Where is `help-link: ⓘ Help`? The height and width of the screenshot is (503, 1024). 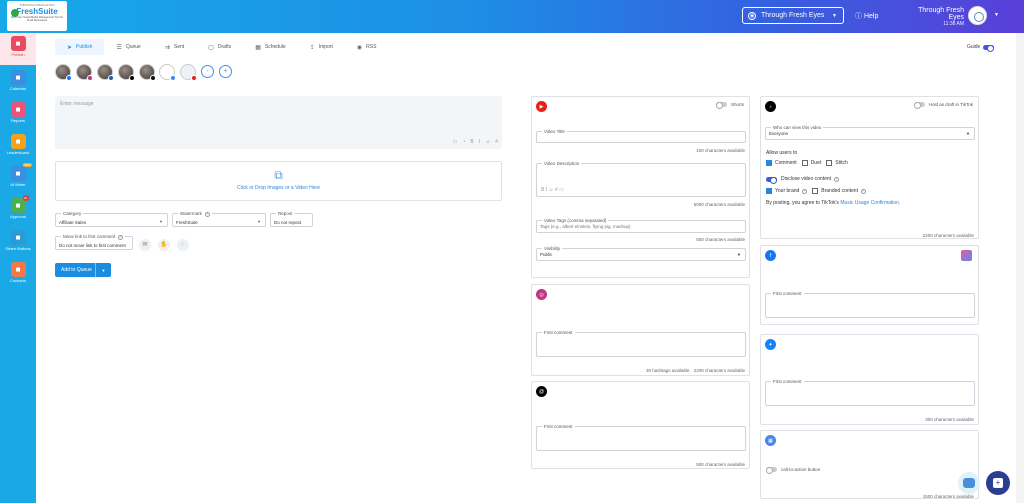
help-link: ⓘ Help is located at coordinates (866, 16).